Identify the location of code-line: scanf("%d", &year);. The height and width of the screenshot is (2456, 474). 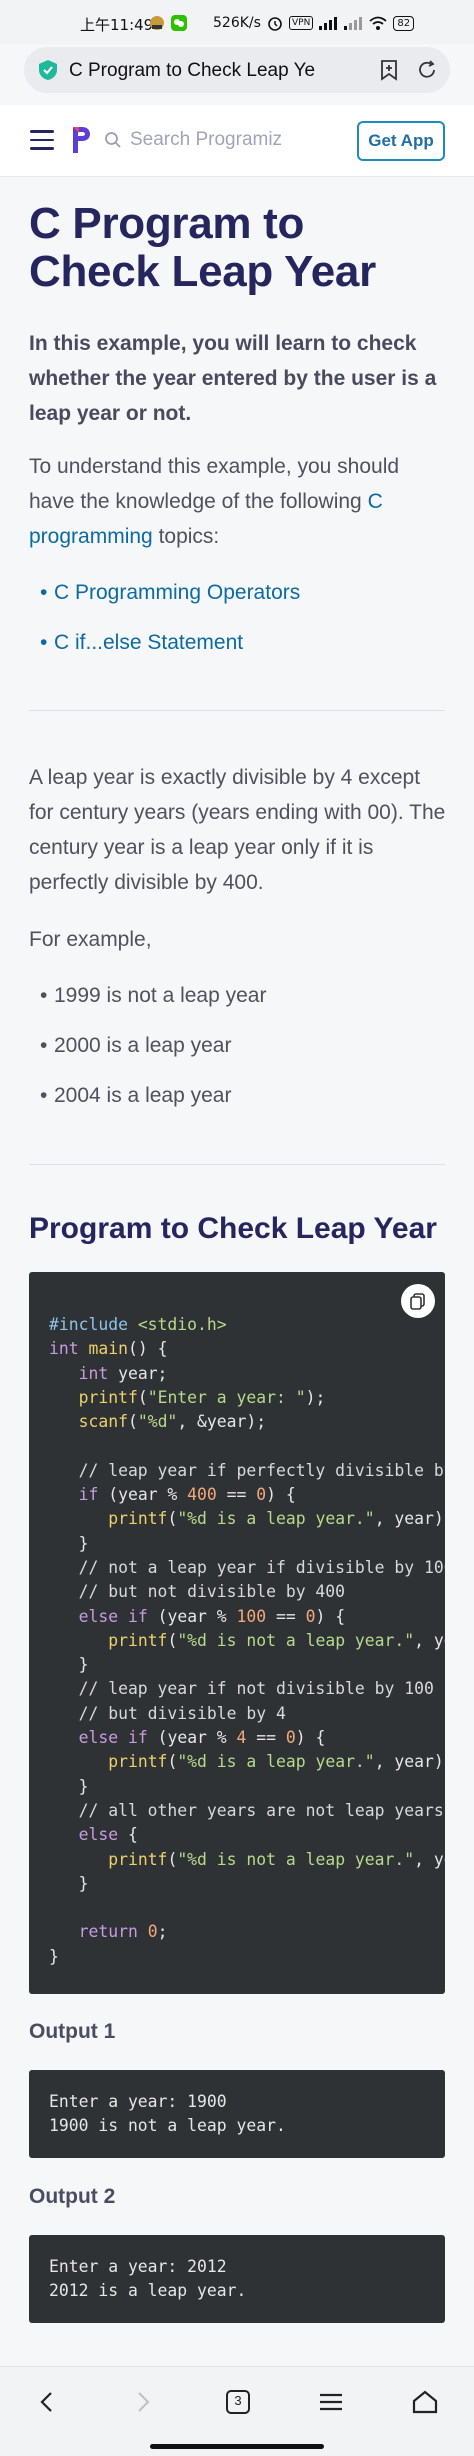
(247, 1422).